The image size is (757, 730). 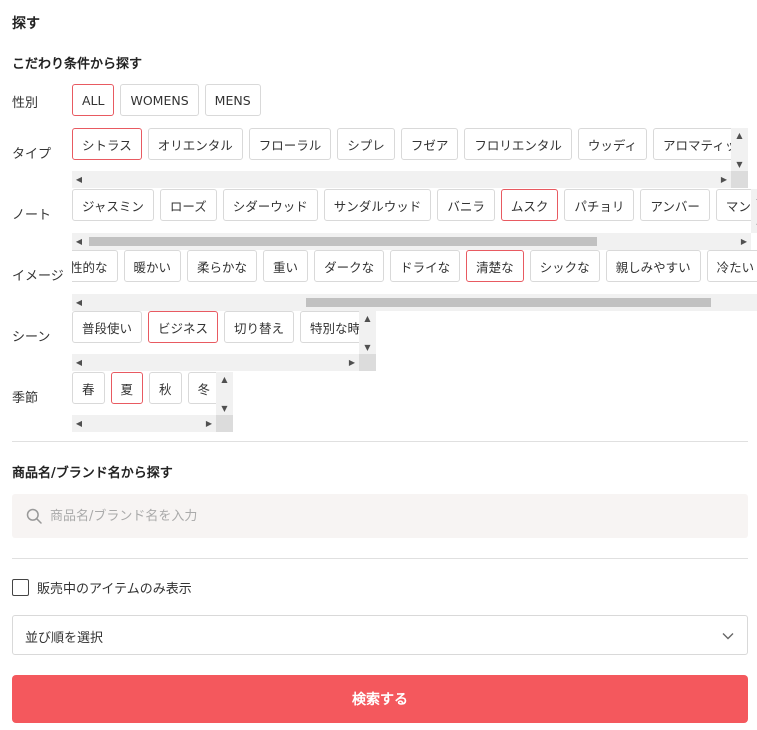 What do you see at coordinates (38, 276) in the screenshot?
I see `image-label: イメージ` at bounding box center [38, 276].